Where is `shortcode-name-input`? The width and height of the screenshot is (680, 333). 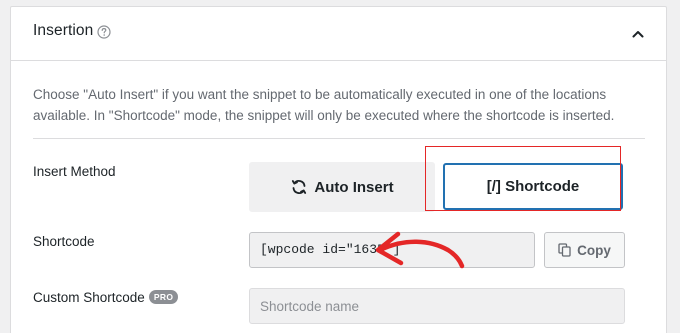
shortcode-name-input is located at coordinates (437, 306).